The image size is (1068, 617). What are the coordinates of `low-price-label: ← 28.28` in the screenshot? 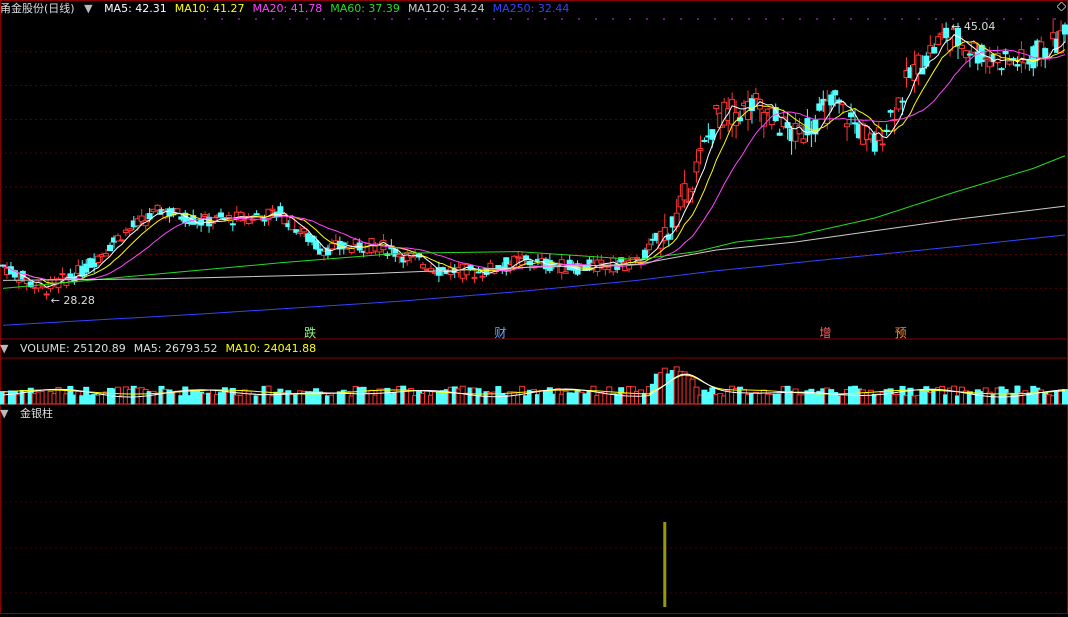 It's located at (73, 300).